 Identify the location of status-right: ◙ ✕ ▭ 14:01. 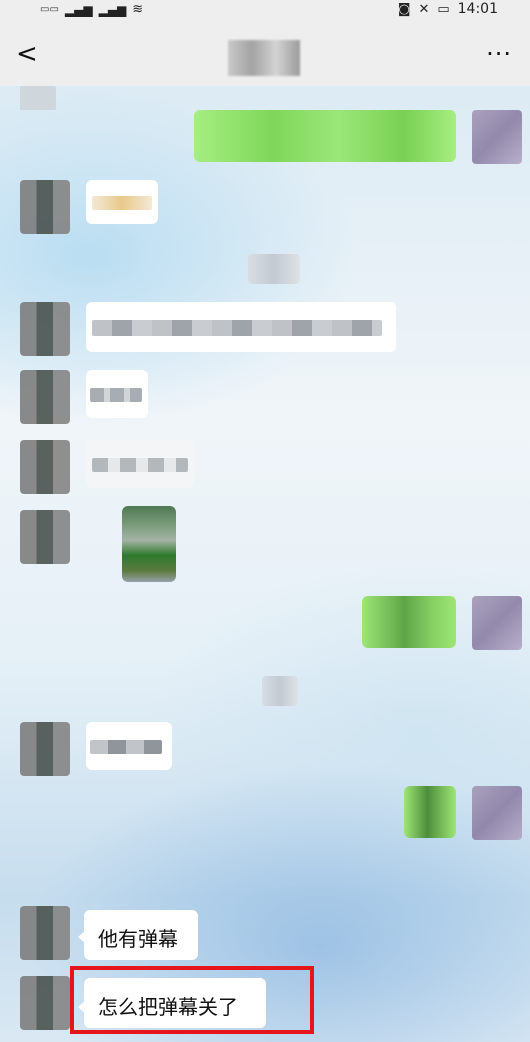
(448, 9).